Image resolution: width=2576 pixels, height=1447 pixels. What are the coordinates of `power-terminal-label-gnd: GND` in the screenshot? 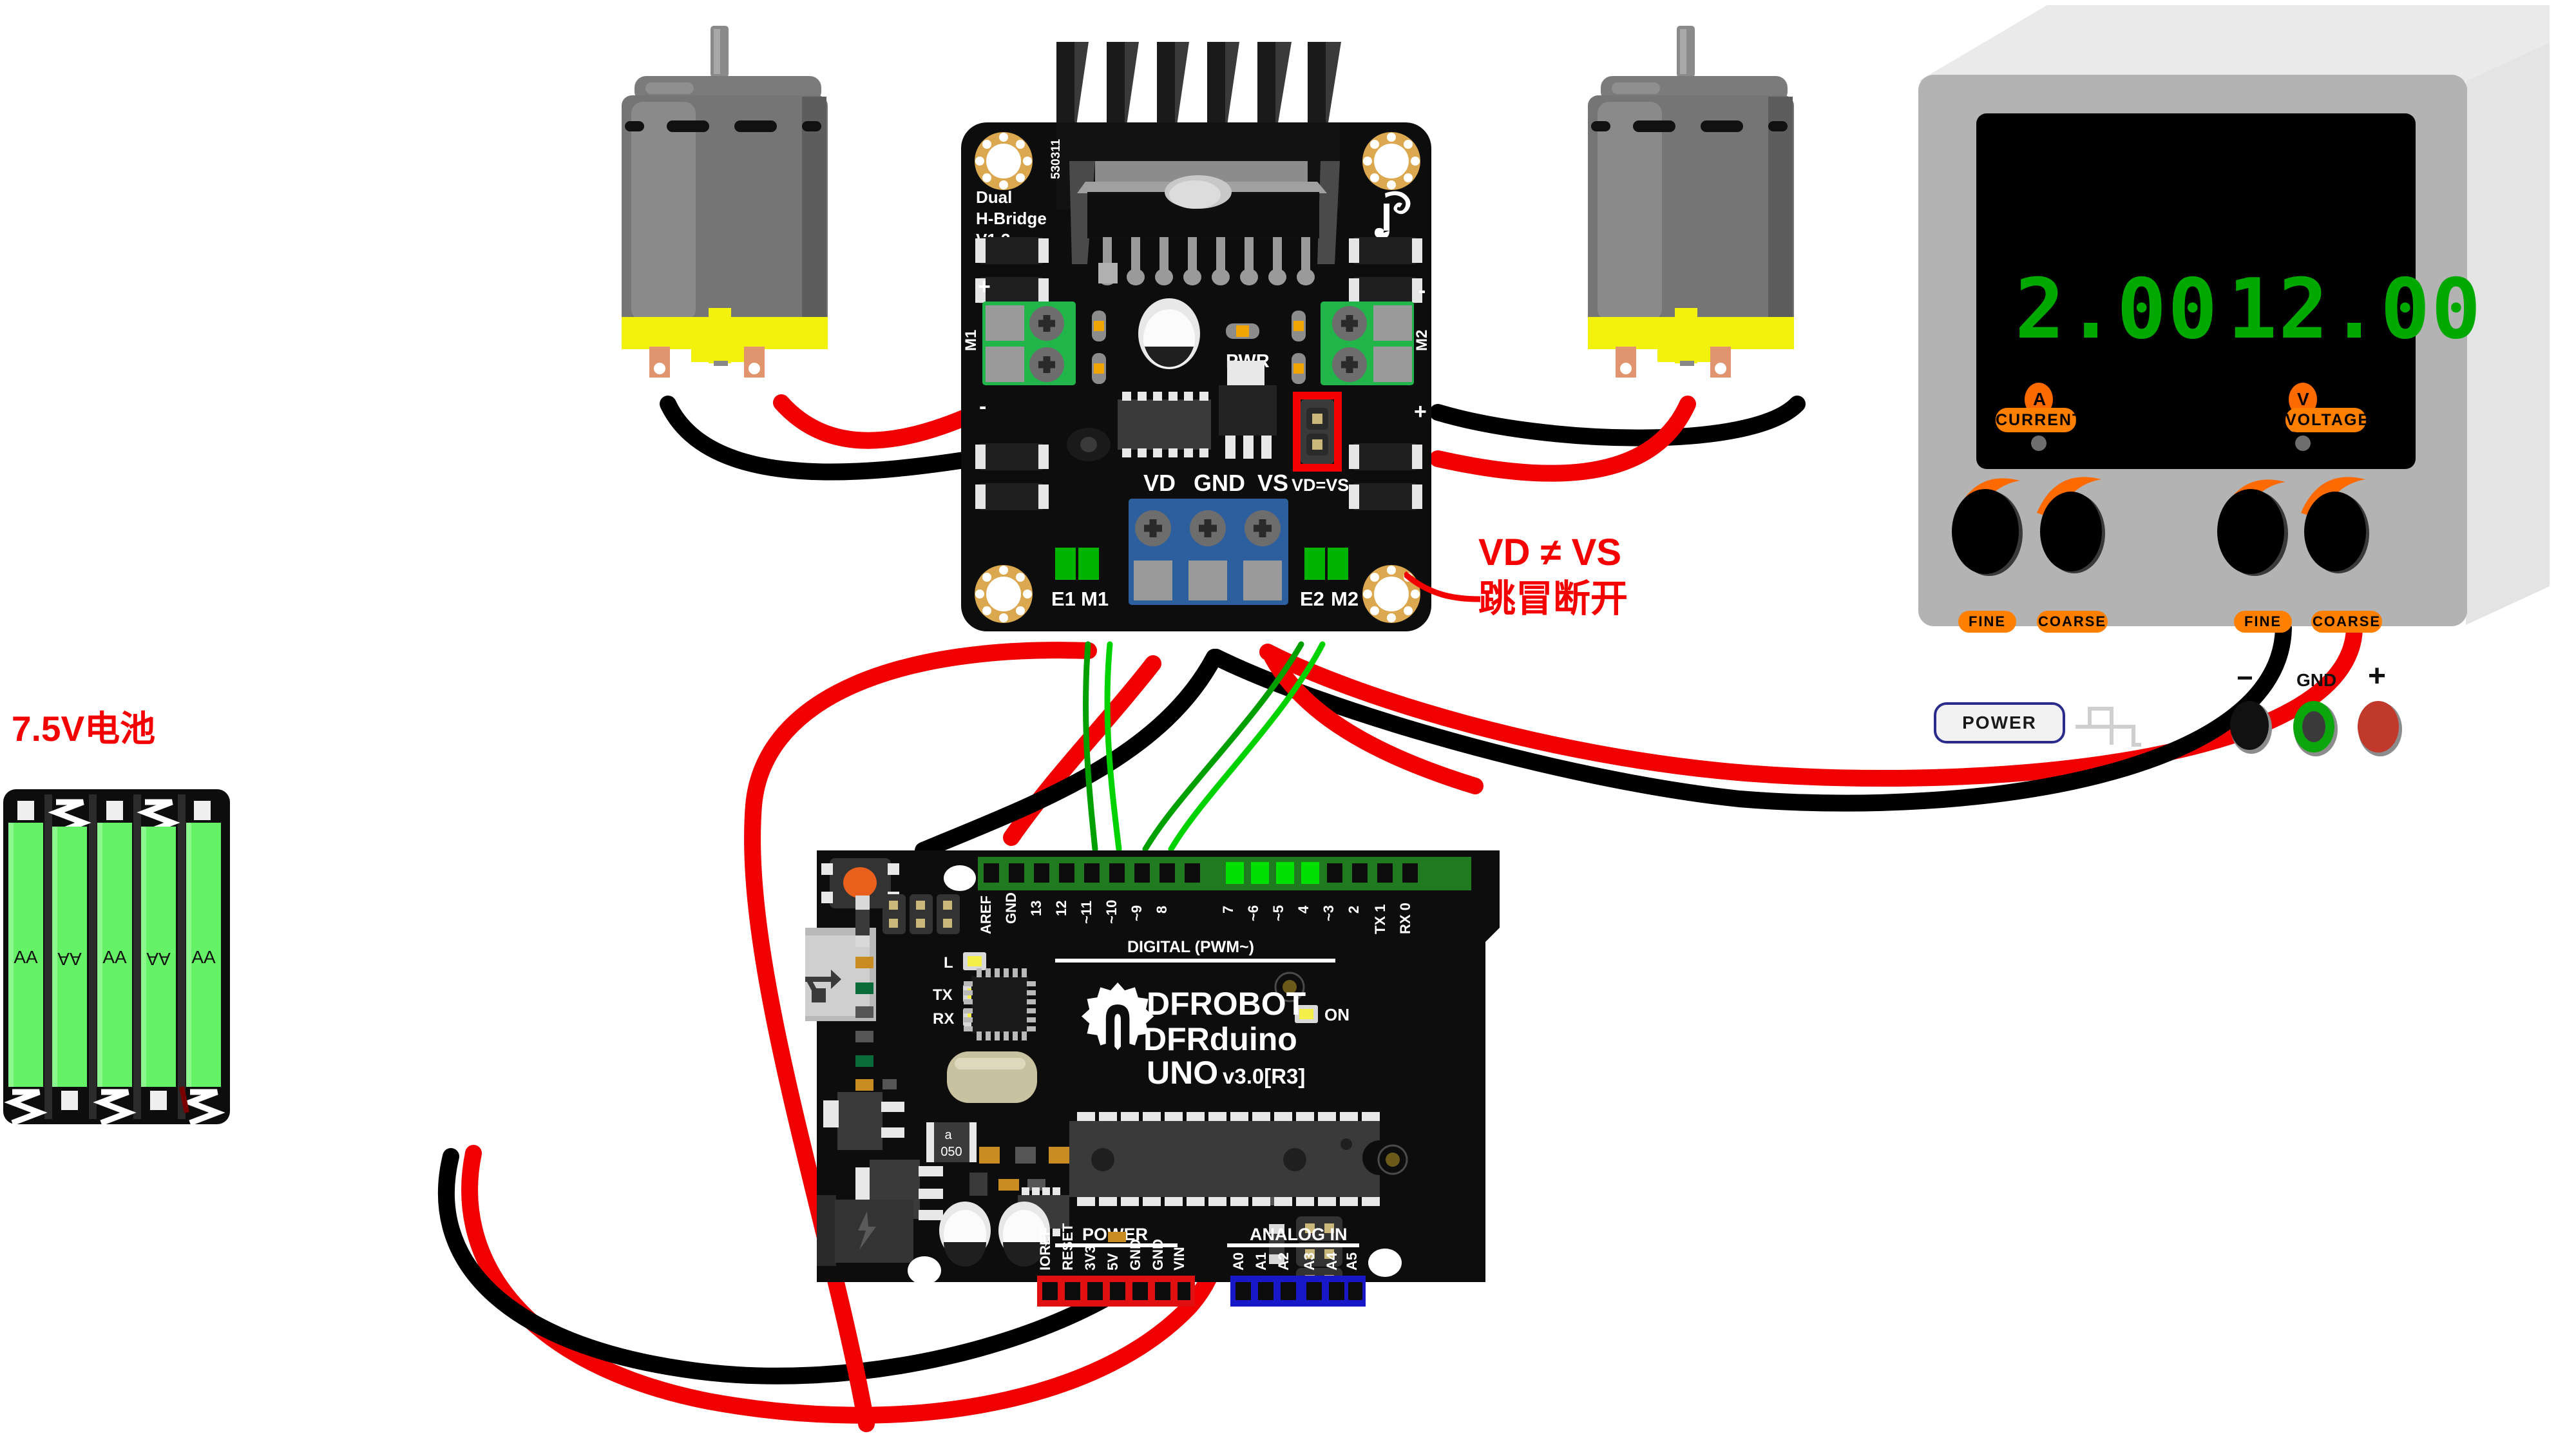 It's located at (1219, 483).